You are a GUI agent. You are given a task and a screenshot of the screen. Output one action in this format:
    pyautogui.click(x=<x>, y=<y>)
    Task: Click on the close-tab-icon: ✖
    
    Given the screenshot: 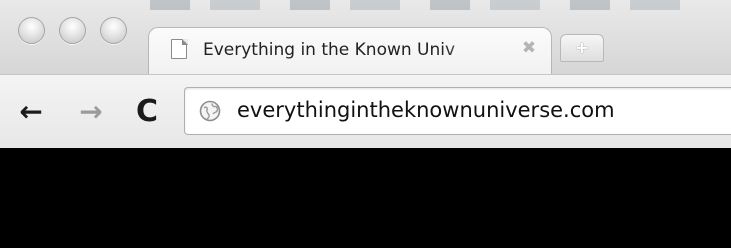 What is the action you would take?
    pyautogui.click(x=529, y=48)
    